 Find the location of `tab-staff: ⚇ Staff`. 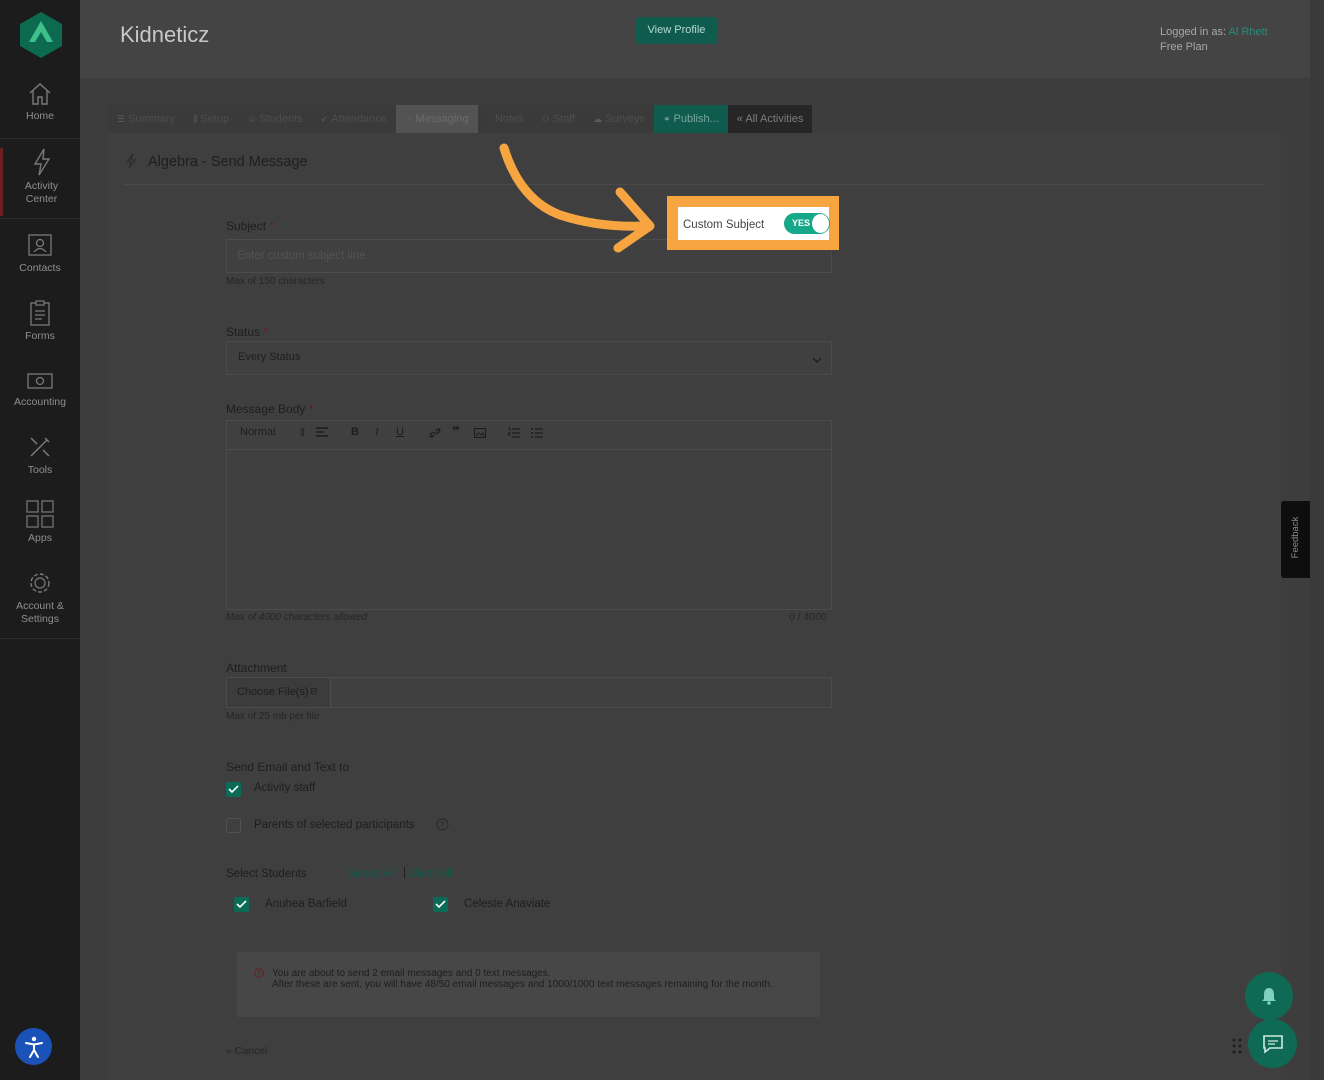

tab-staff: ⚇ Staff is located at coordinates (558, 119).